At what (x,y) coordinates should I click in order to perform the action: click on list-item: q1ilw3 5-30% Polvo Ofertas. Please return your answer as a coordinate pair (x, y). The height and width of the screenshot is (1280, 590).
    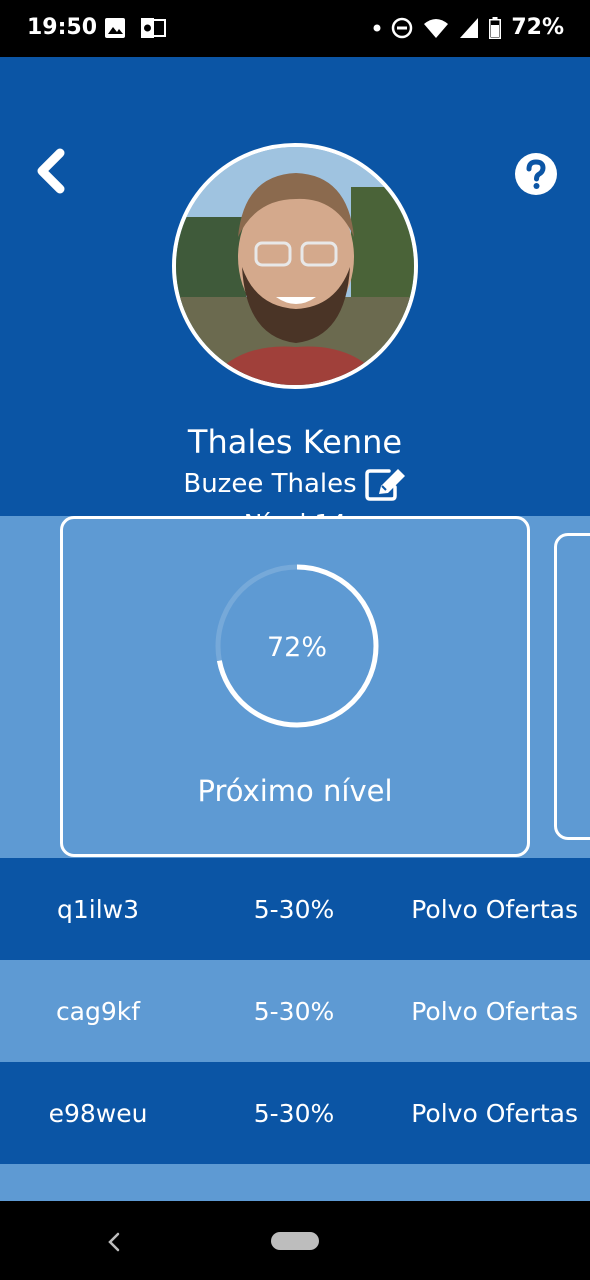
    Looking at the image, I should click on (295, 909).